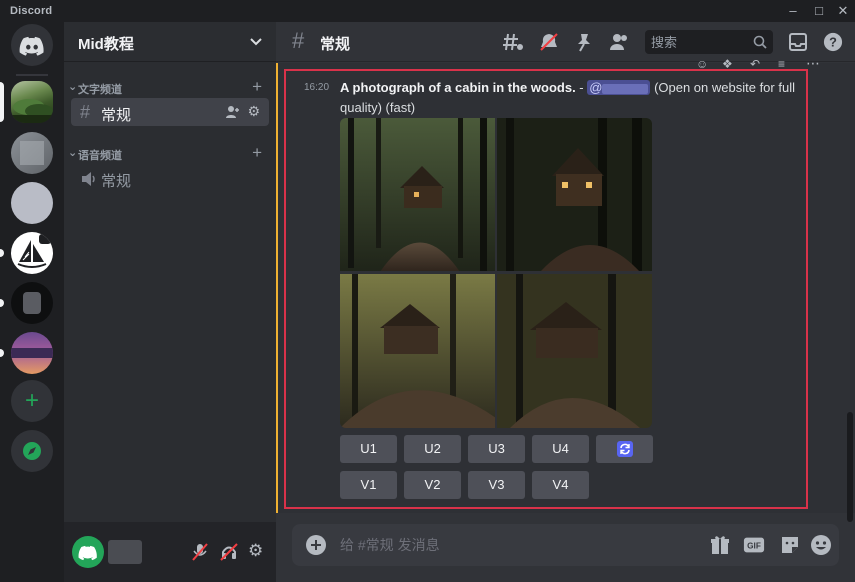 The width and height of the screenshot is (855, 582). Describe the element at coordinates (619, 42) in the screenshot. I see `member-list-icon` at that location.